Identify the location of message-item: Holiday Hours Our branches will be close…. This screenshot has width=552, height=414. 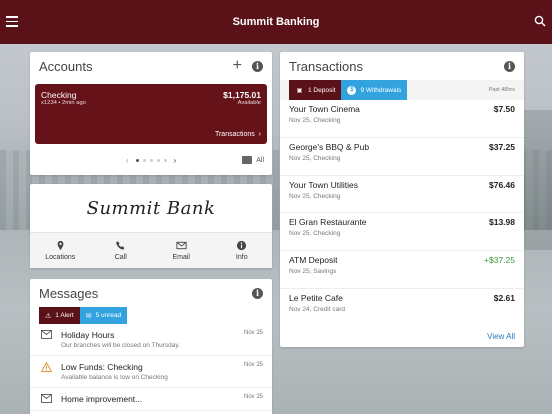
(151, 340).